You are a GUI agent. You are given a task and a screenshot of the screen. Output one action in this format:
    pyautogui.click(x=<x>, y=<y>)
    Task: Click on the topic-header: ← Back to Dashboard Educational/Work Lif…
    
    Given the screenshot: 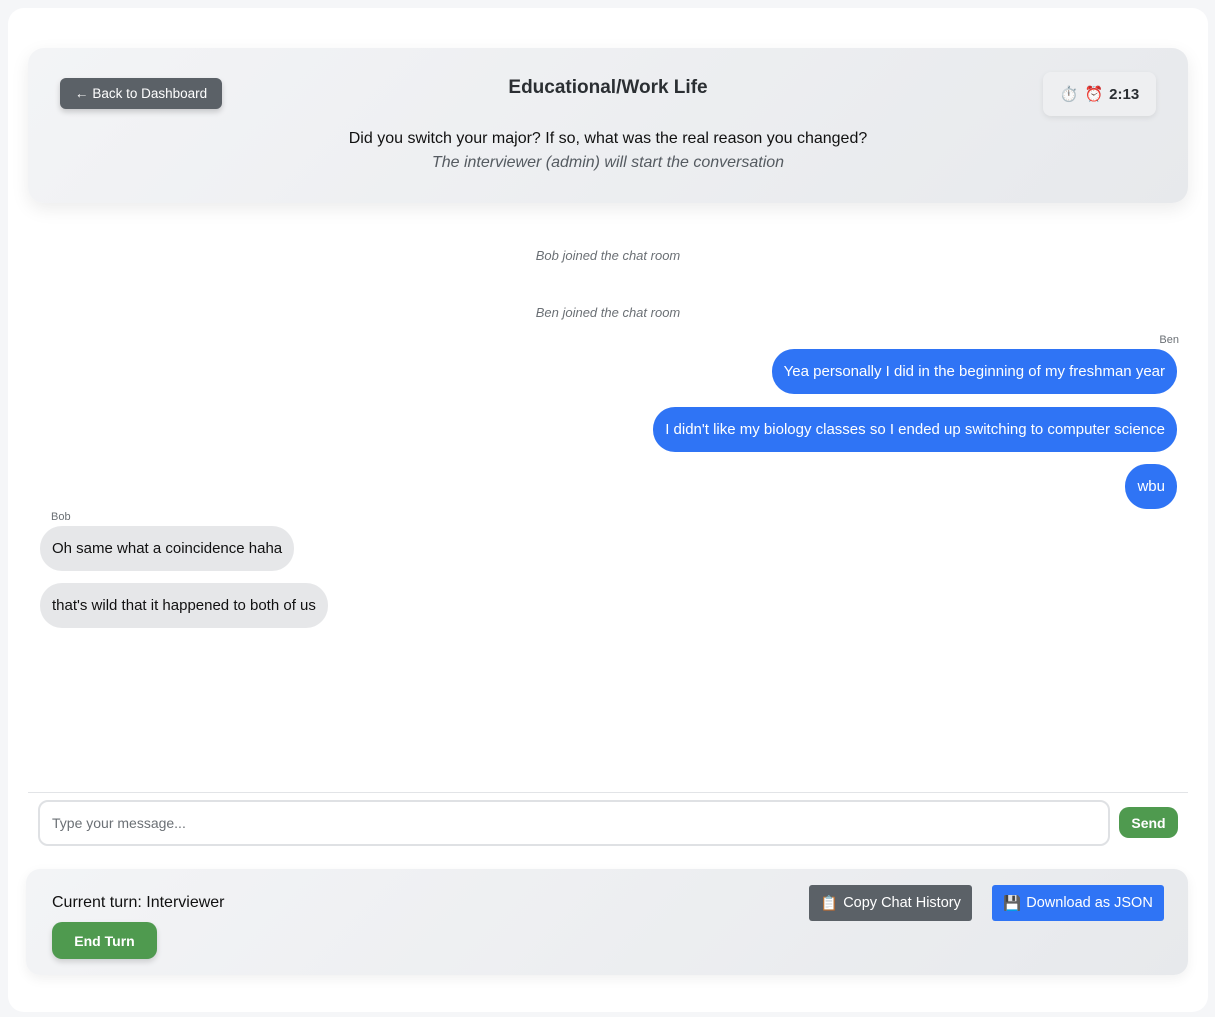 What is the action you would take?
    pyautogui.click(x=608, y=125)
    